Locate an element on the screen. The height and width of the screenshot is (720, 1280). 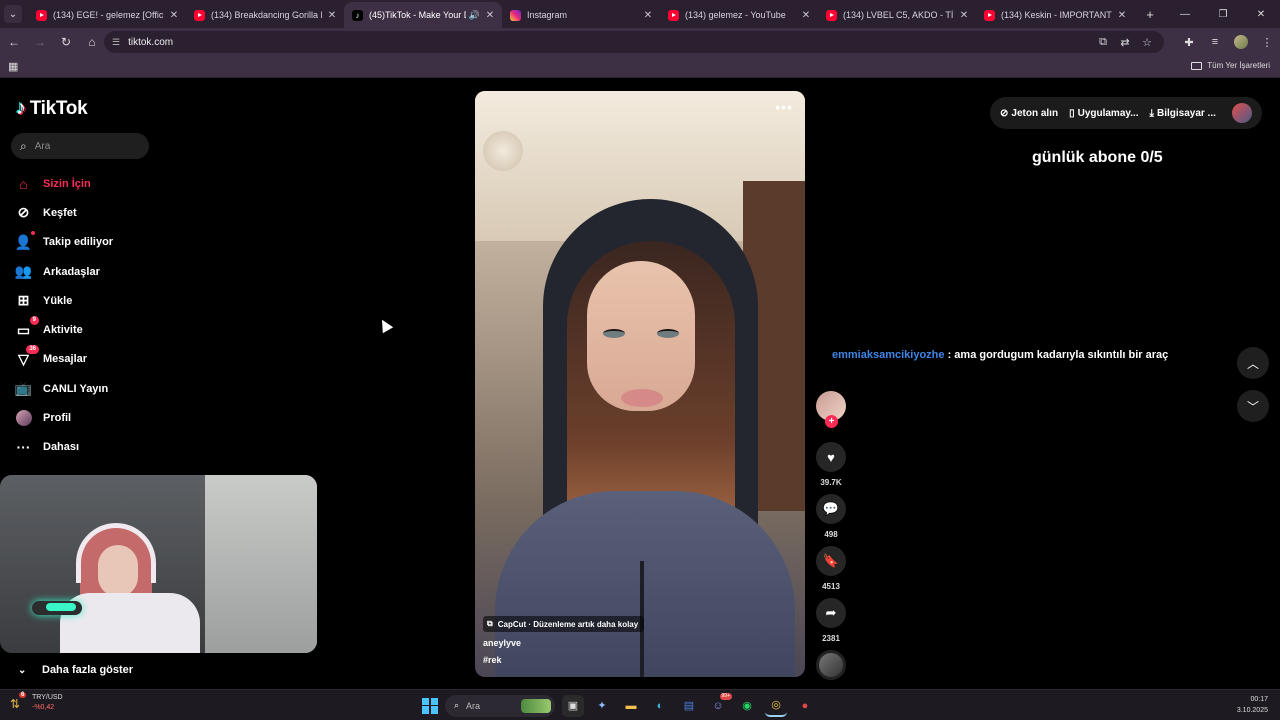
discord-icon: ☺ 99+ is located at coordinates (719, 704).